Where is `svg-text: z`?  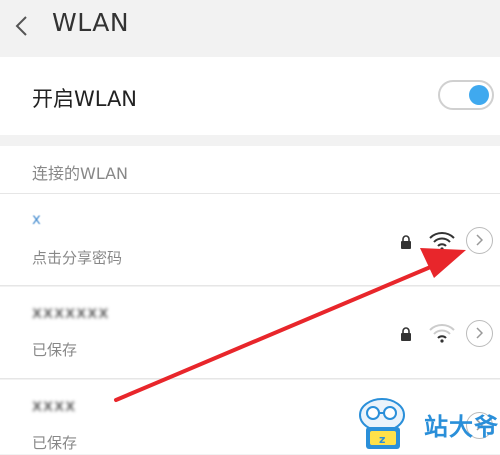
svg-text: z is located at coordinates (382, 439).